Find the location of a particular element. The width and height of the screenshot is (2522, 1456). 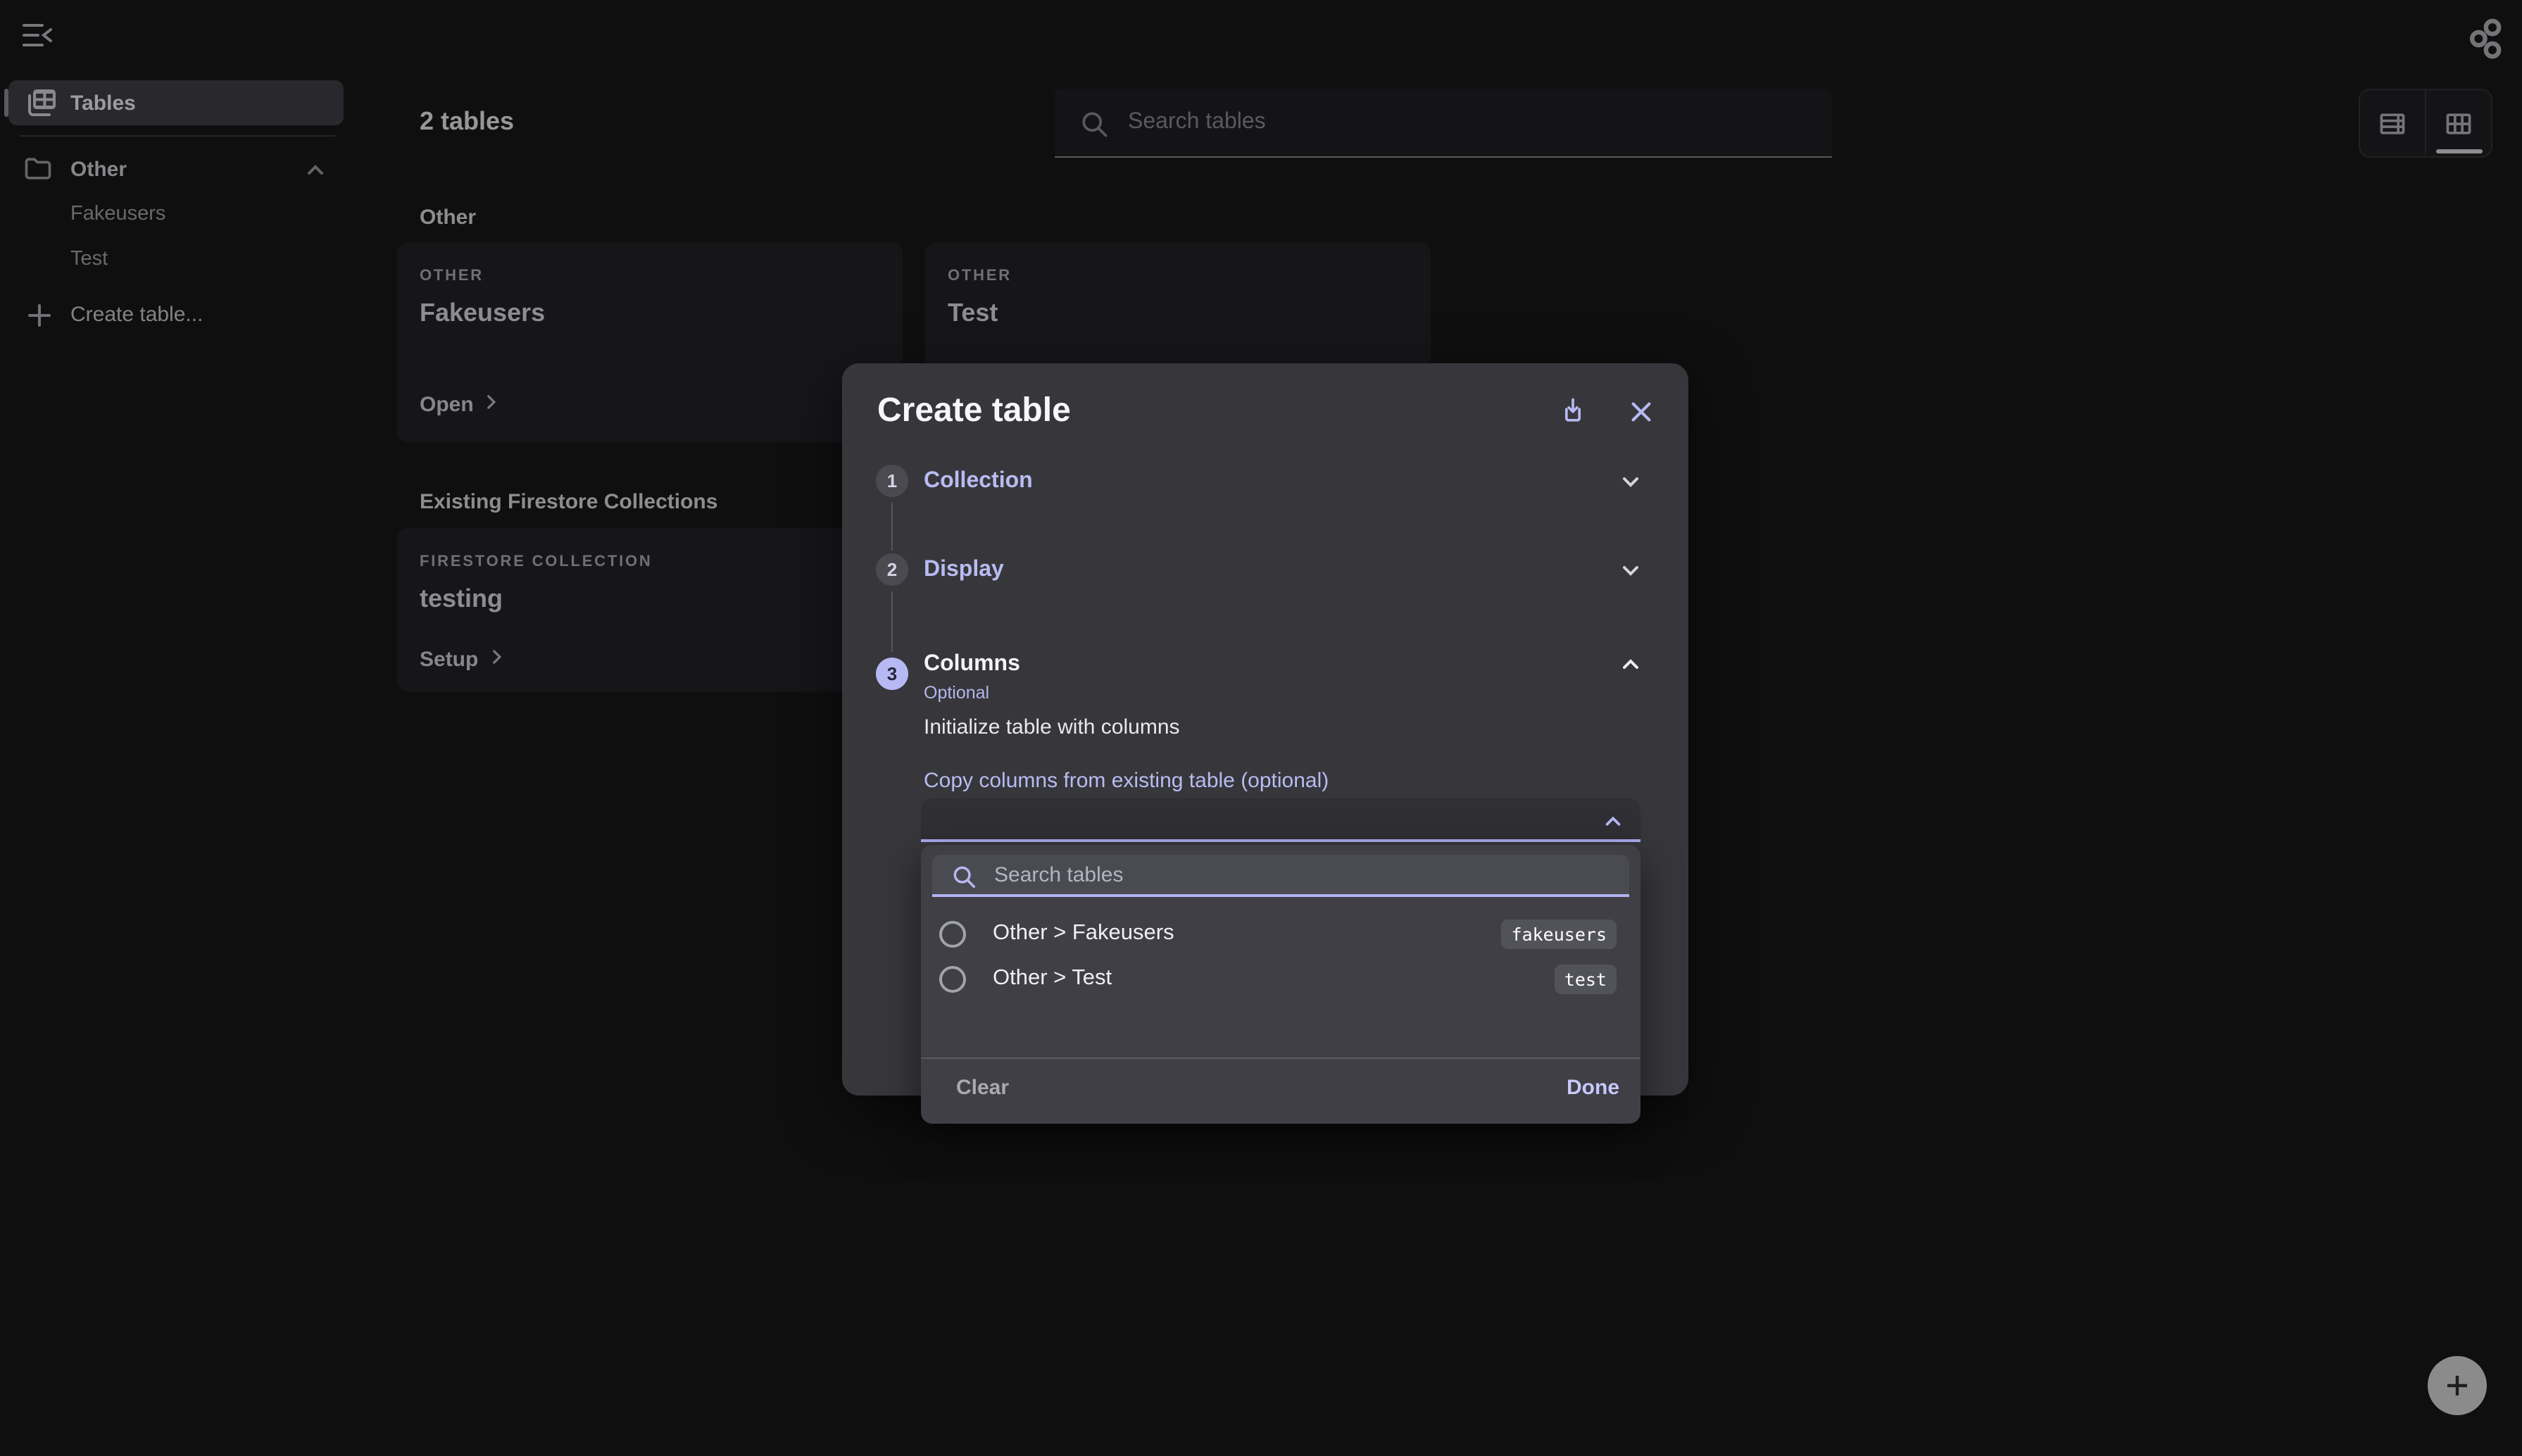

search-icon is located at coordinates (964, 880).